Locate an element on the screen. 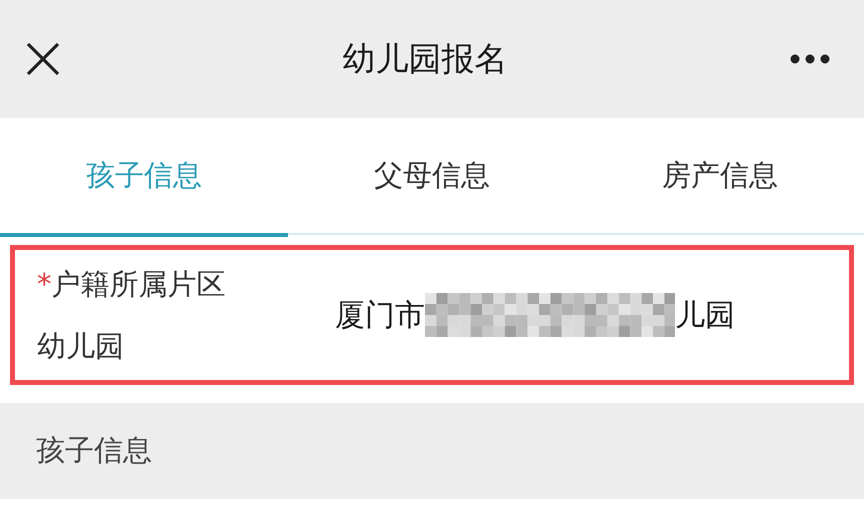 This screenshot has width=864, height=522. field-label: *户籍所属片区幼儿园 is located at coordinates (131, 315).